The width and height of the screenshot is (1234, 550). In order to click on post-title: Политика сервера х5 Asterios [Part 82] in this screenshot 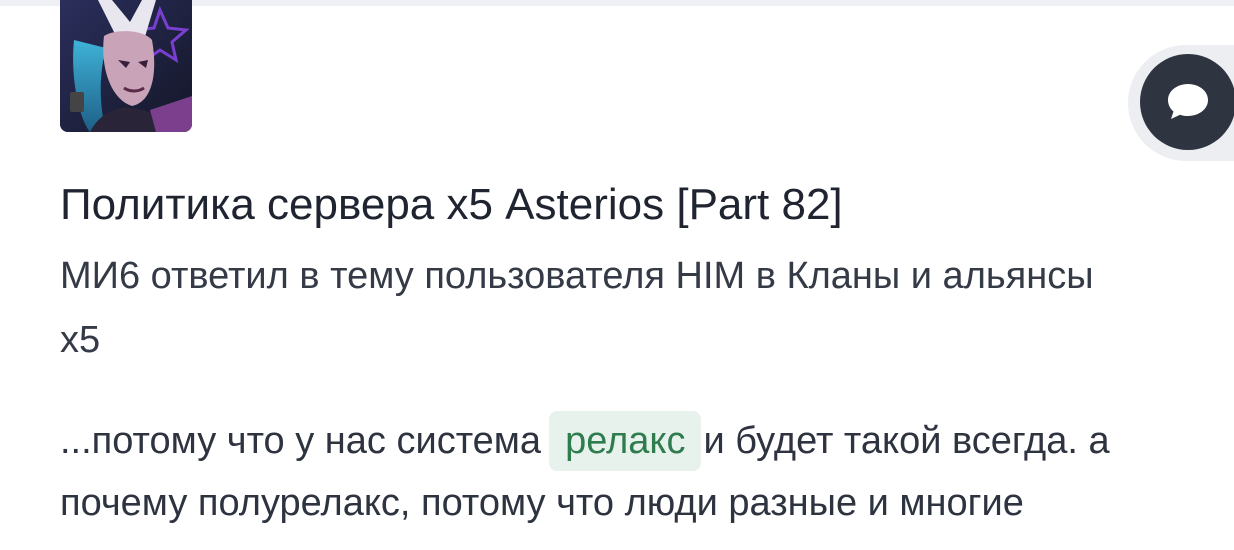, I will do `click(590, 205)`.